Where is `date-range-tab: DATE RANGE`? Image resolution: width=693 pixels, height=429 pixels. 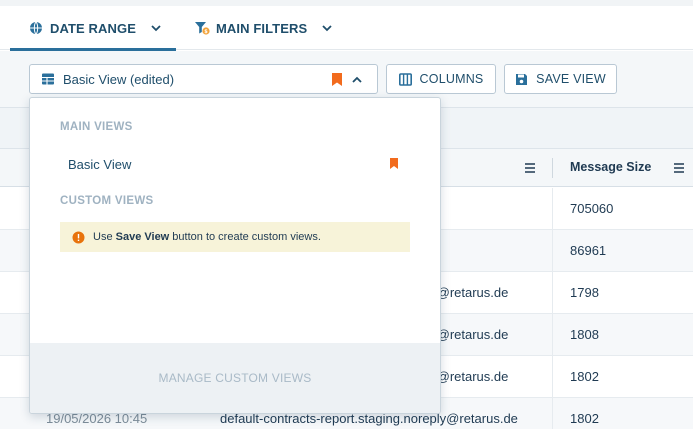 date-range-tab: DATE RANGE is located at coordinates (93, 28).